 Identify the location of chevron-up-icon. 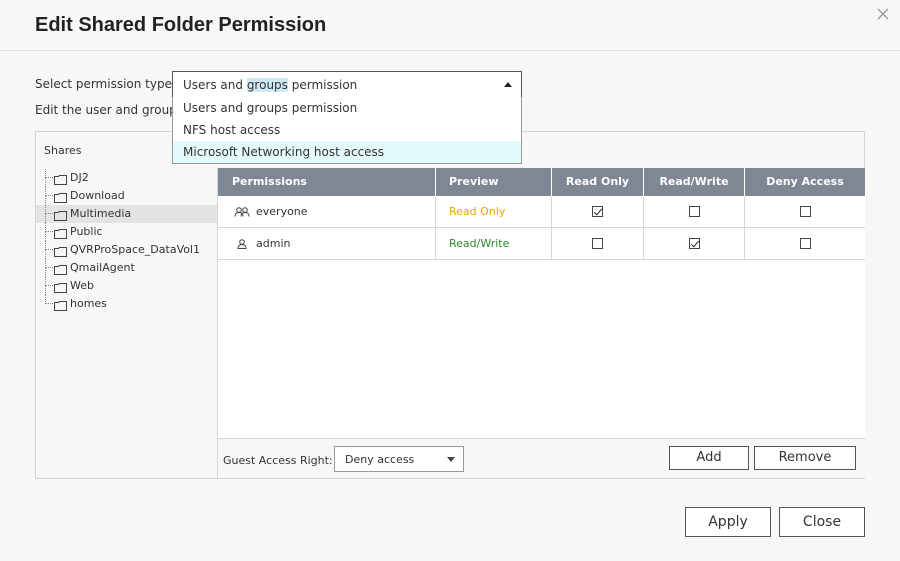
(508, 84).